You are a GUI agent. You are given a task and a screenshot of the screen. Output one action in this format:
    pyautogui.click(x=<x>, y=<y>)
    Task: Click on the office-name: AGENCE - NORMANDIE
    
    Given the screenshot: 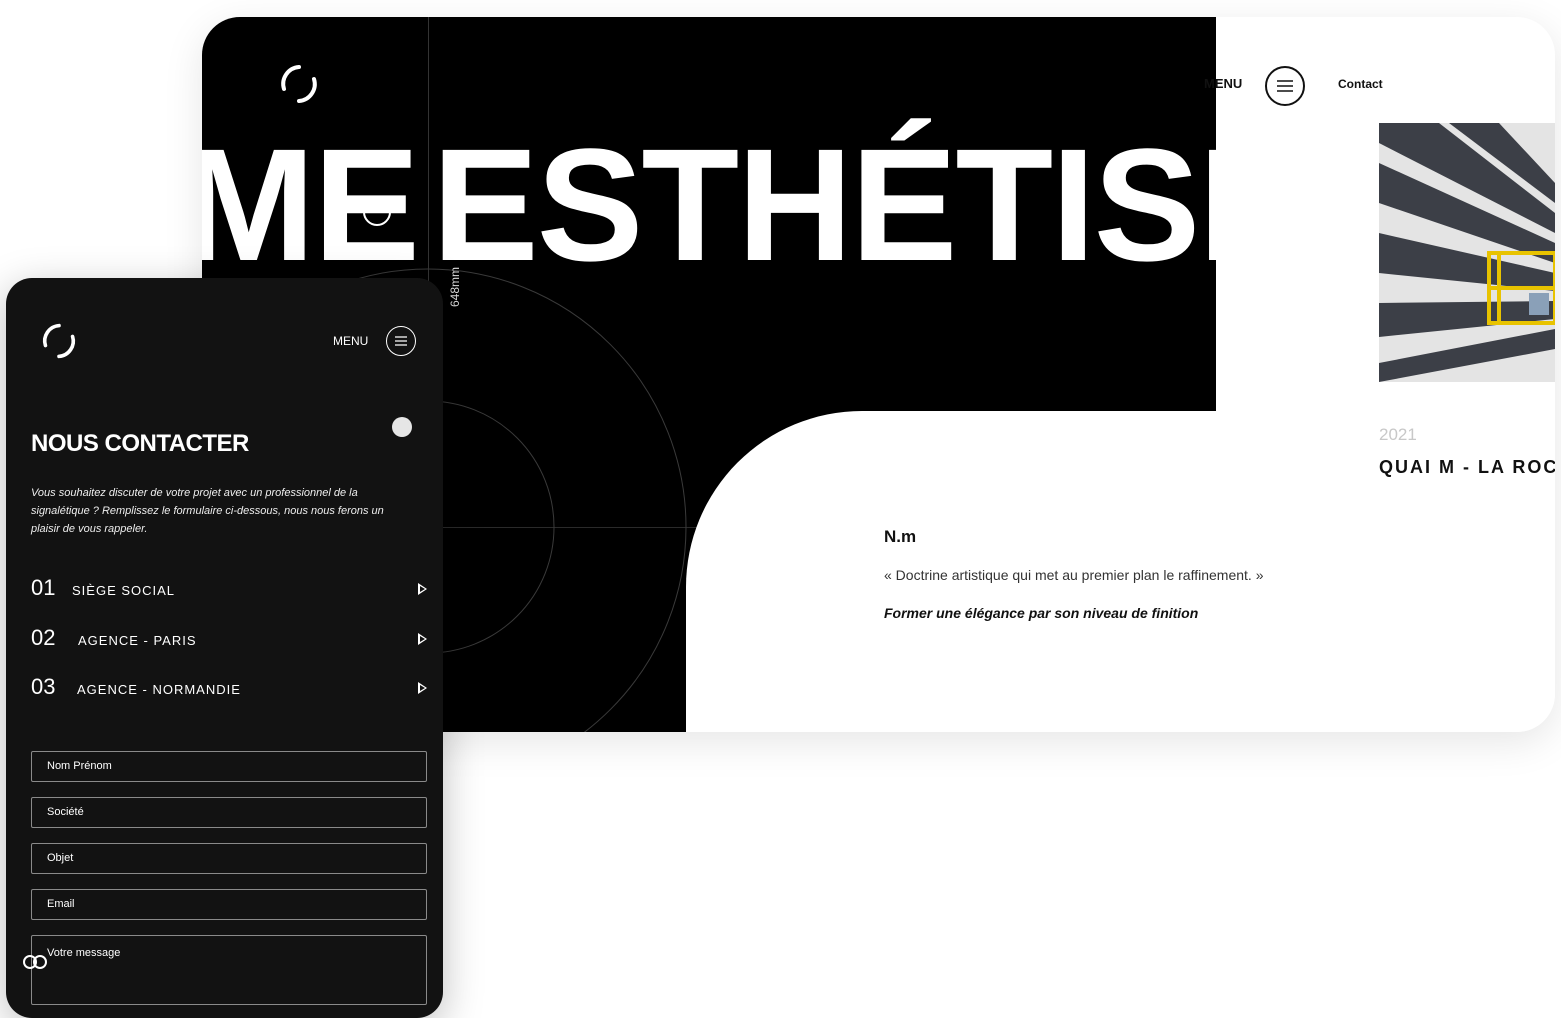 What is the action you would take?
    pyautogui.click(x=159, y=689)
    